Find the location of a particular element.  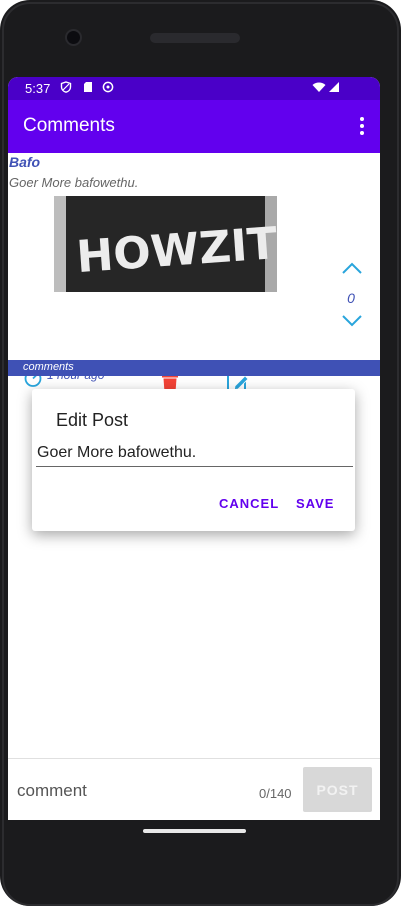

chevron-up-icon is located at coordinates (352, 268).